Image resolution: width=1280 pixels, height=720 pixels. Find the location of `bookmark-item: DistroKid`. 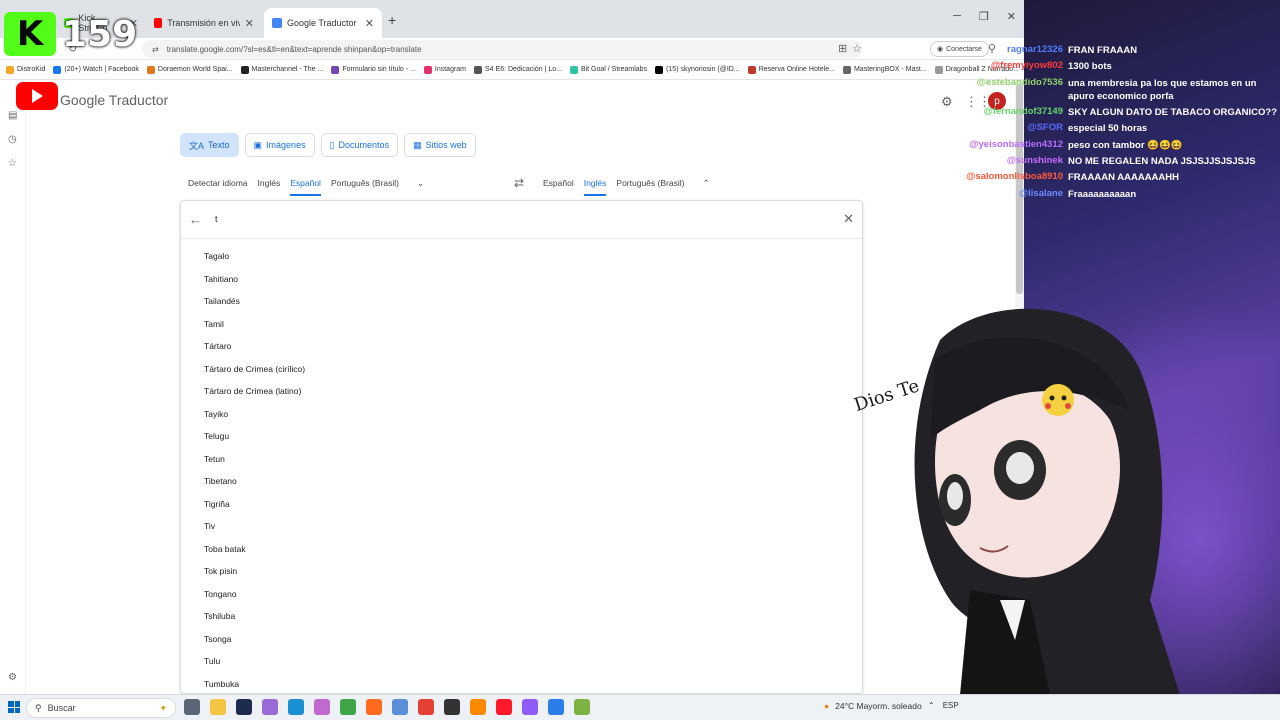

bookmark-item: DistroKid is located at coordinates (25, 69).